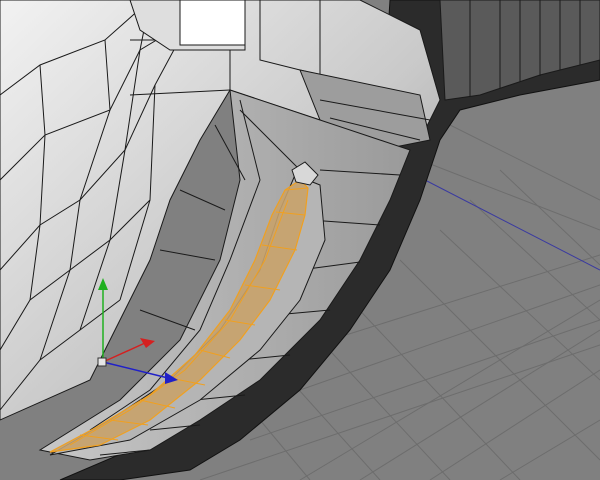  I want to click on gizmo-x-arrowhead, so click(147, 343).